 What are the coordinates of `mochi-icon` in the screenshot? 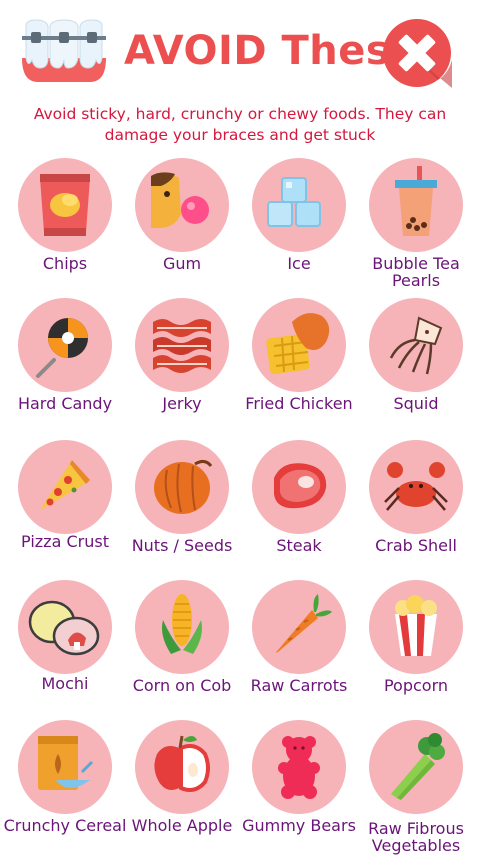 It's located at (64, 628).